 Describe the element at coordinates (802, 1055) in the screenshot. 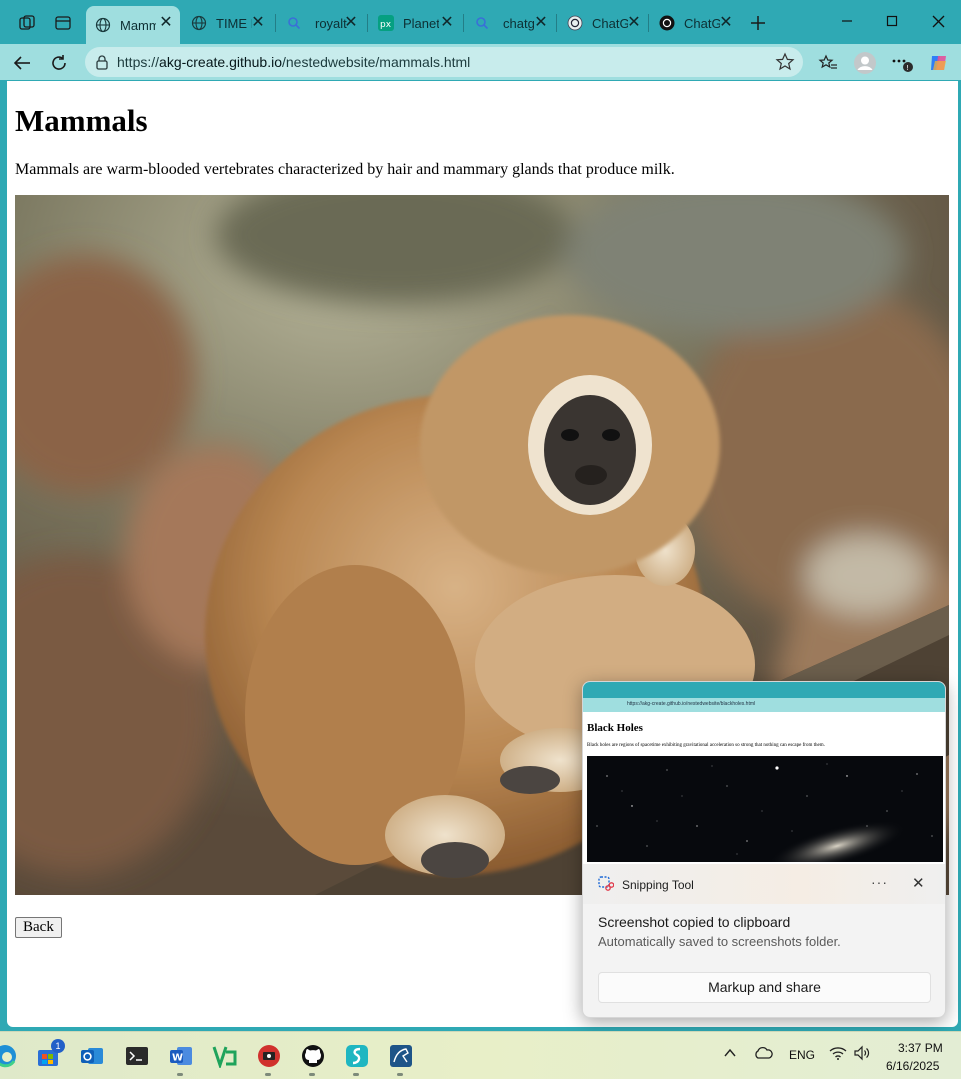

I see `language-indicator: ENG` at that location.